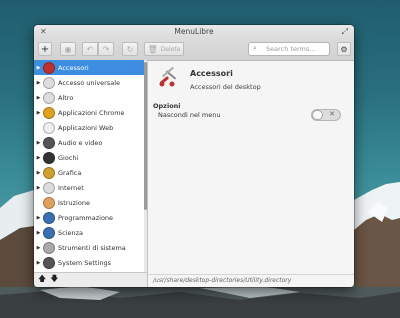 This screenshot has width=400, height=318. I want to click on sidebar-item: ▶ Scienza, so click(89, 232).